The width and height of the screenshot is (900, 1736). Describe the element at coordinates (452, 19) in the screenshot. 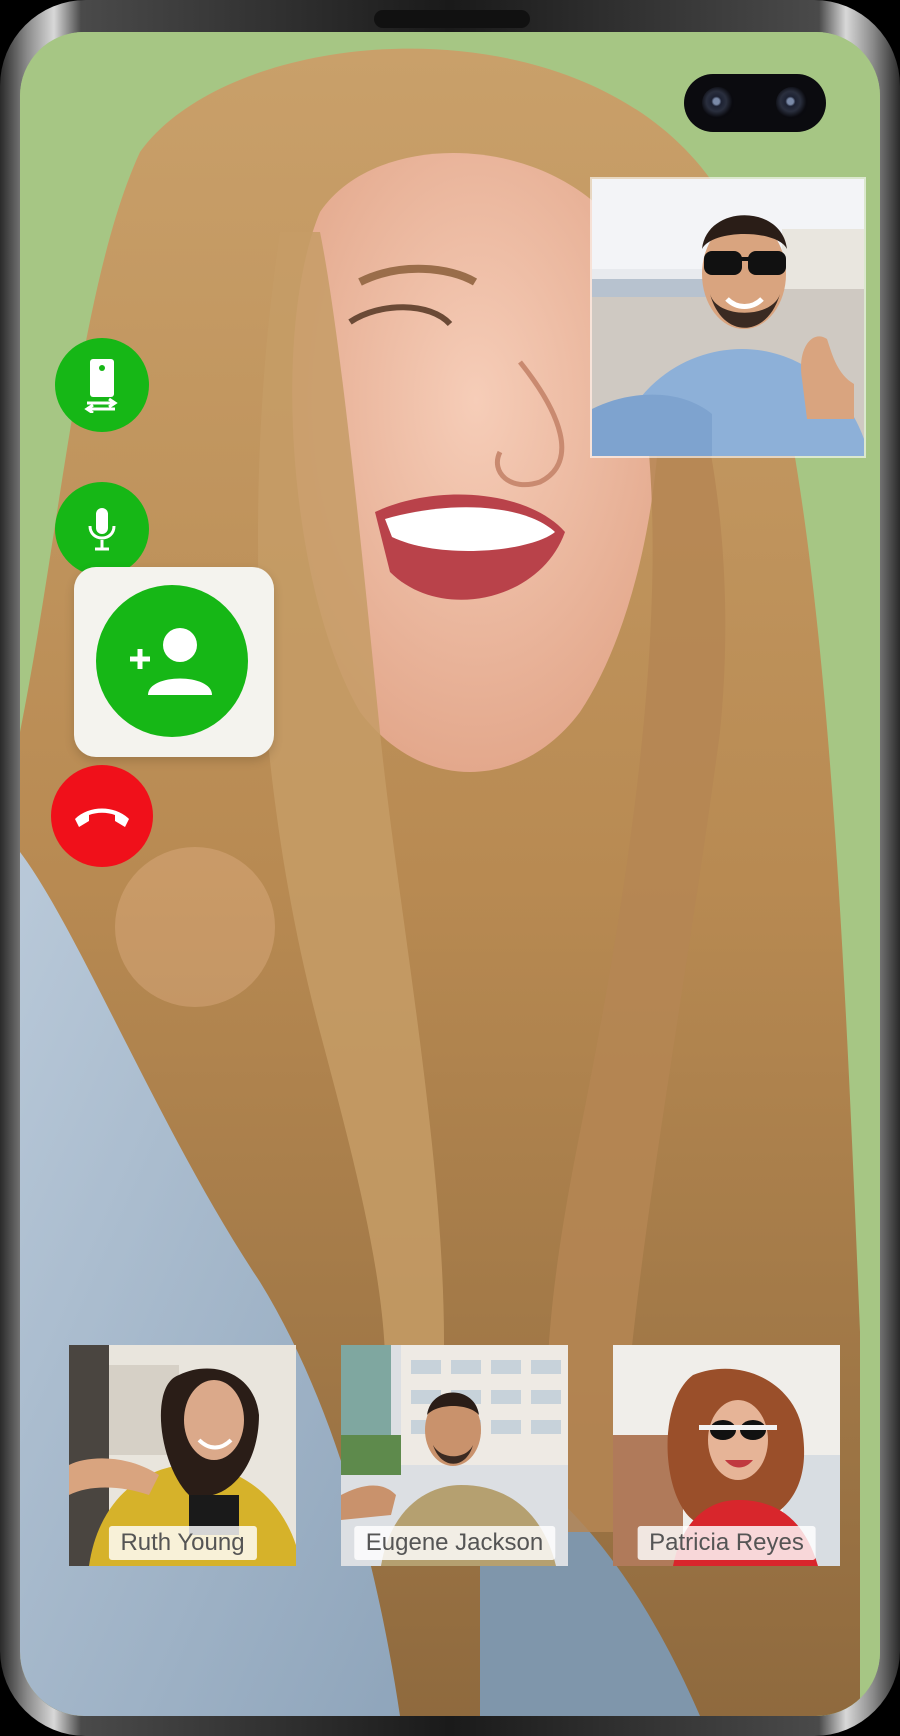

I see `earpiece-speaker` at that location.